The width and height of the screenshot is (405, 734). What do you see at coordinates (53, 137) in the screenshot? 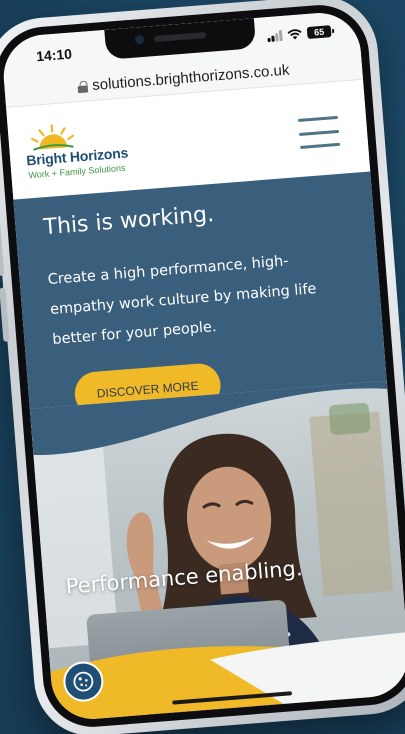
I see `sun-logo-icon` at bounding box center [53, 137].